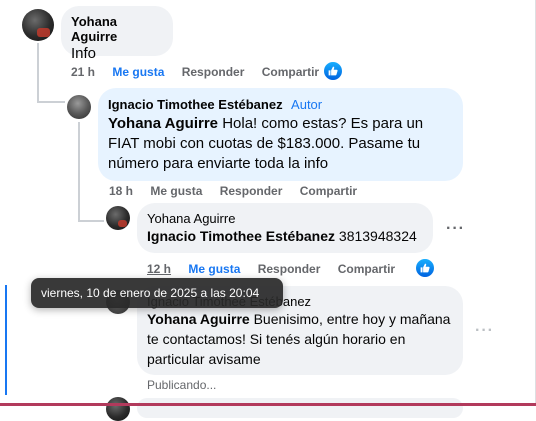 The image size is (536, 421). Describe the element at coordinates (157, 293) in the screenshot. I see `timestamp-tooltip: viernes, 10 de enero de 2025 a las 20:04` at that location.